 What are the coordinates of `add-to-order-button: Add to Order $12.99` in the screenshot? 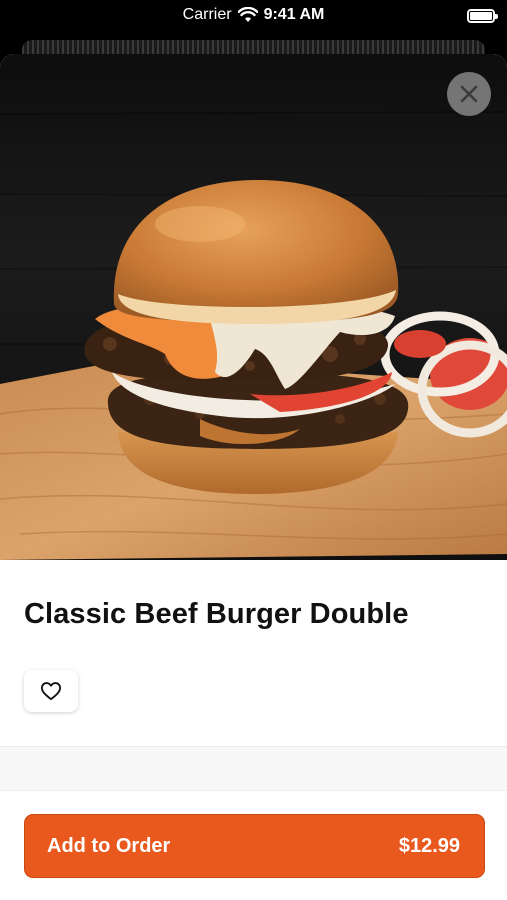 It's located at (254, 846).